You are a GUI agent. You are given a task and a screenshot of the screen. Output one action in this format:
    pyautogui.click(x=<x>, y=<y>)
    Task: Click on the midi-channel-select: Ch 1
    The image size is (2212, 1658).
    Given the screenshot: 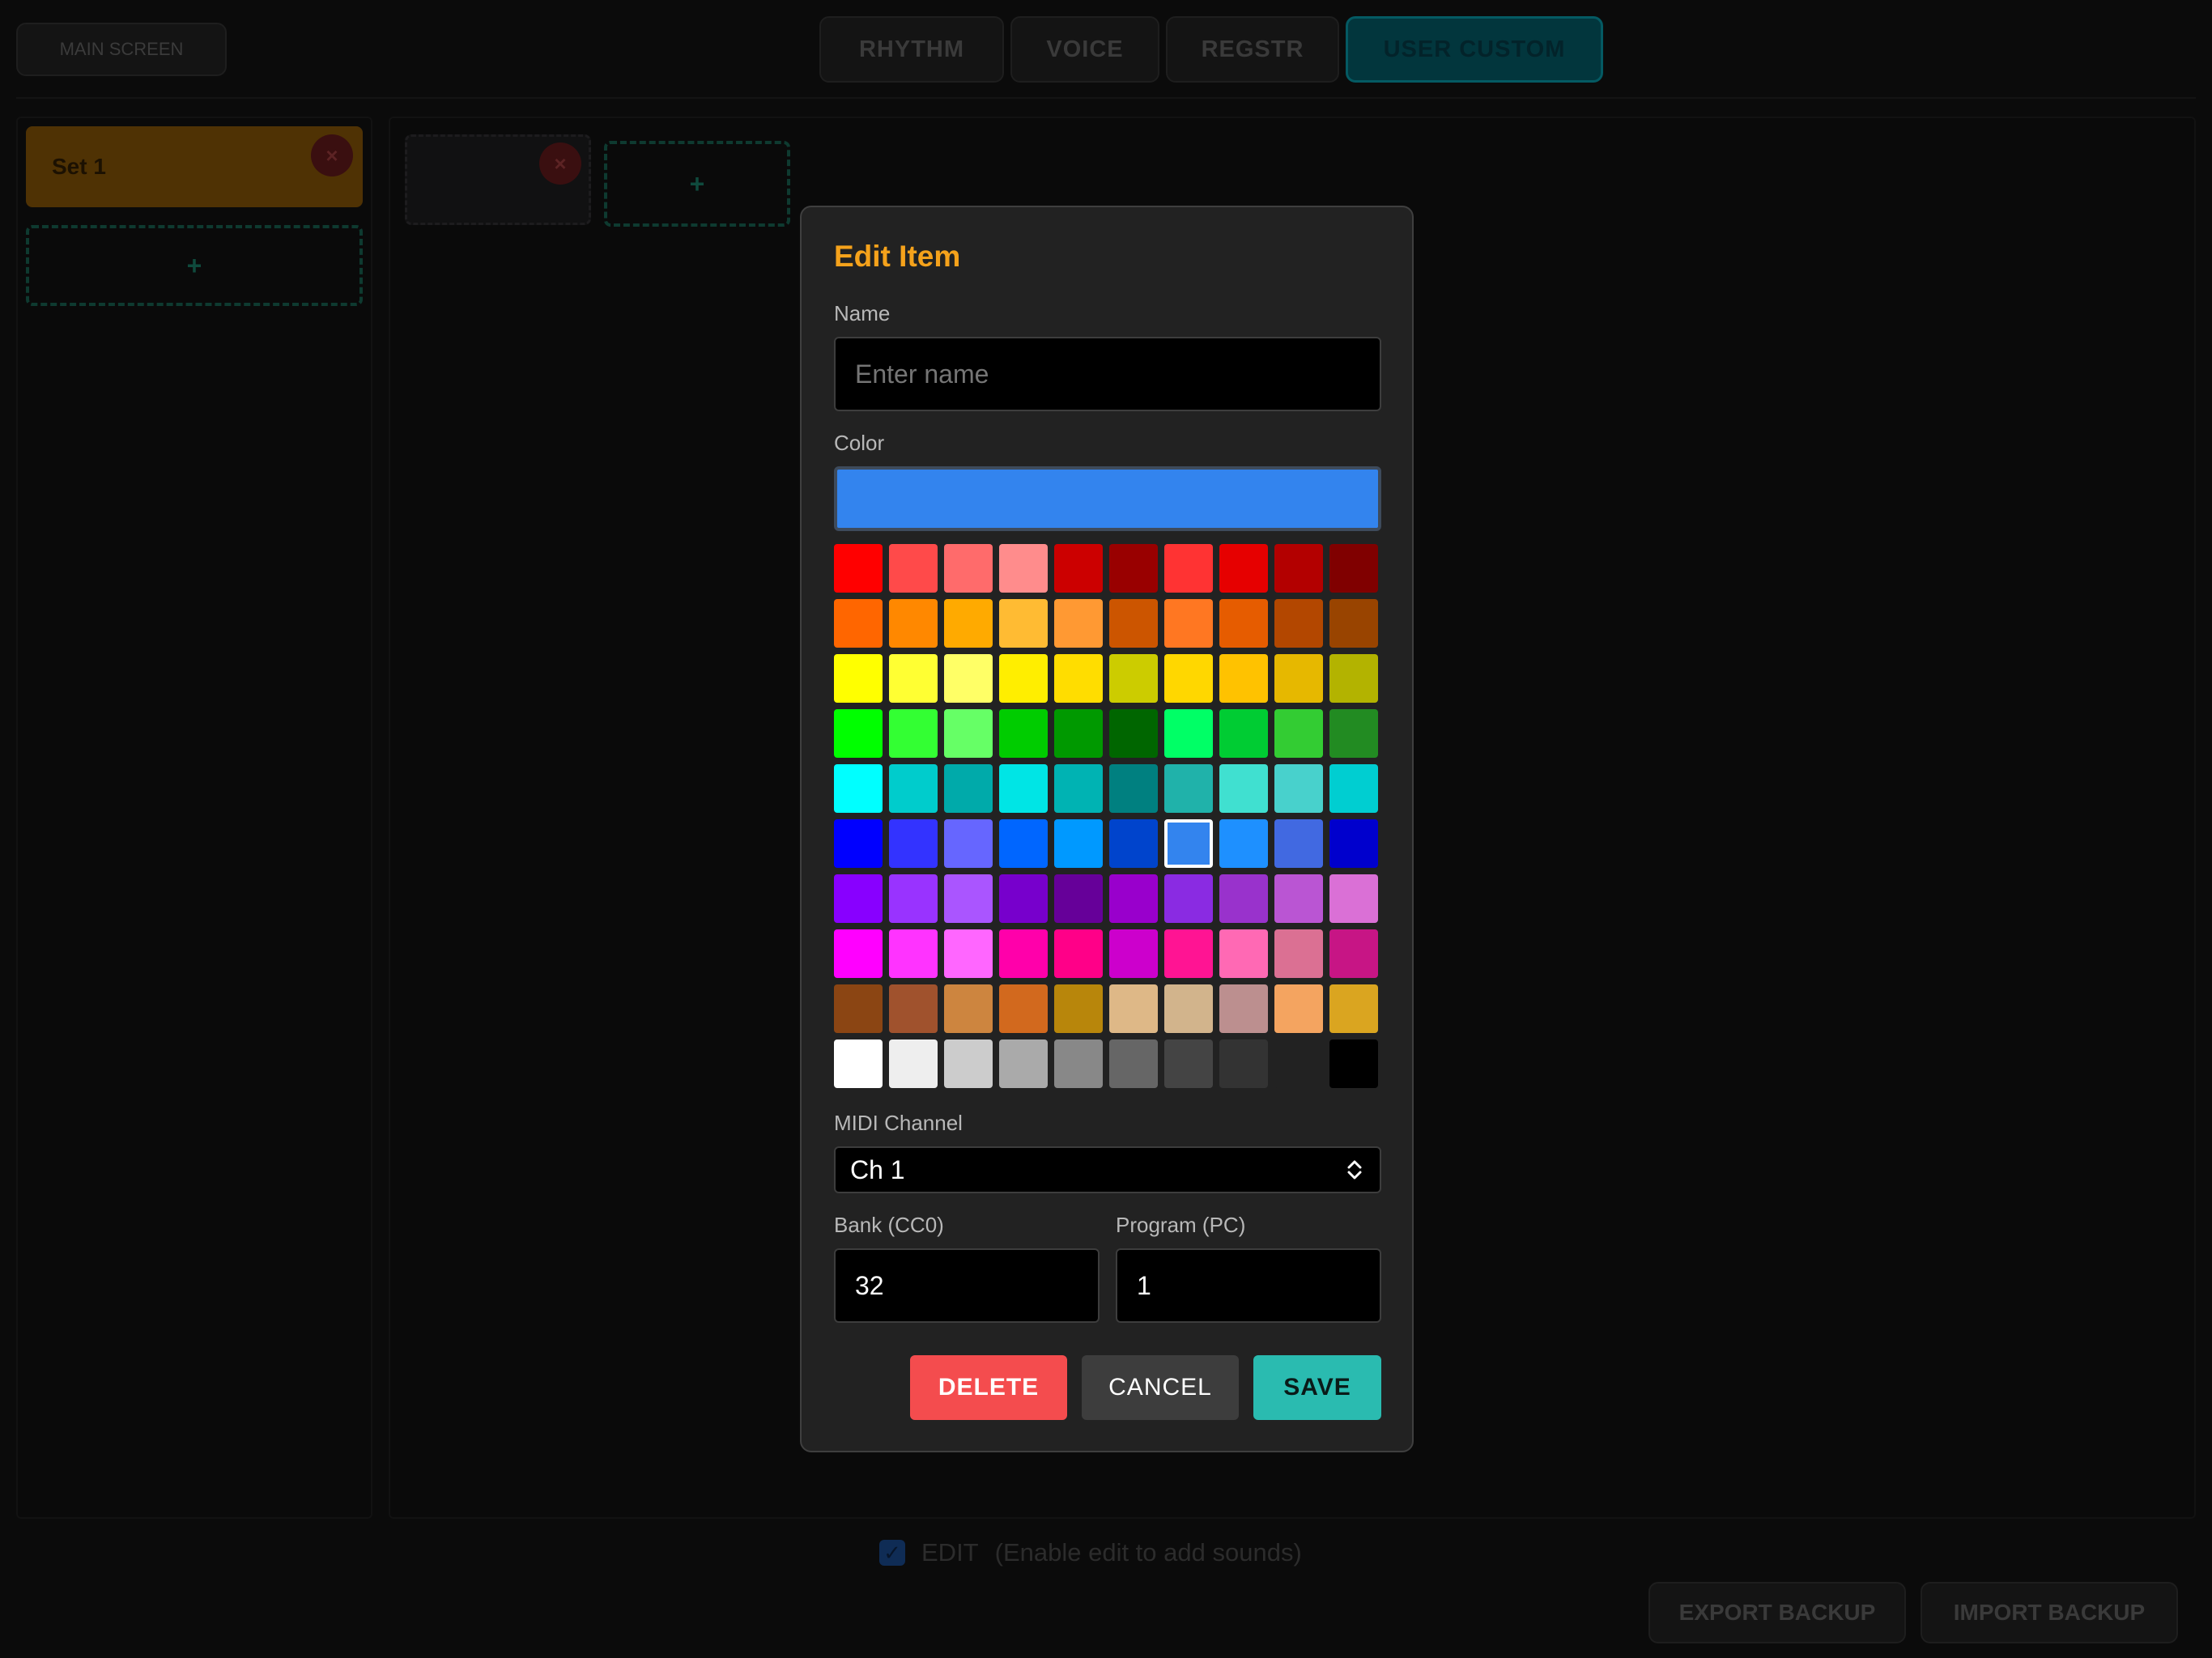 What is the action you would take?
    pyautogui.click(x=1107, y=1169)
    